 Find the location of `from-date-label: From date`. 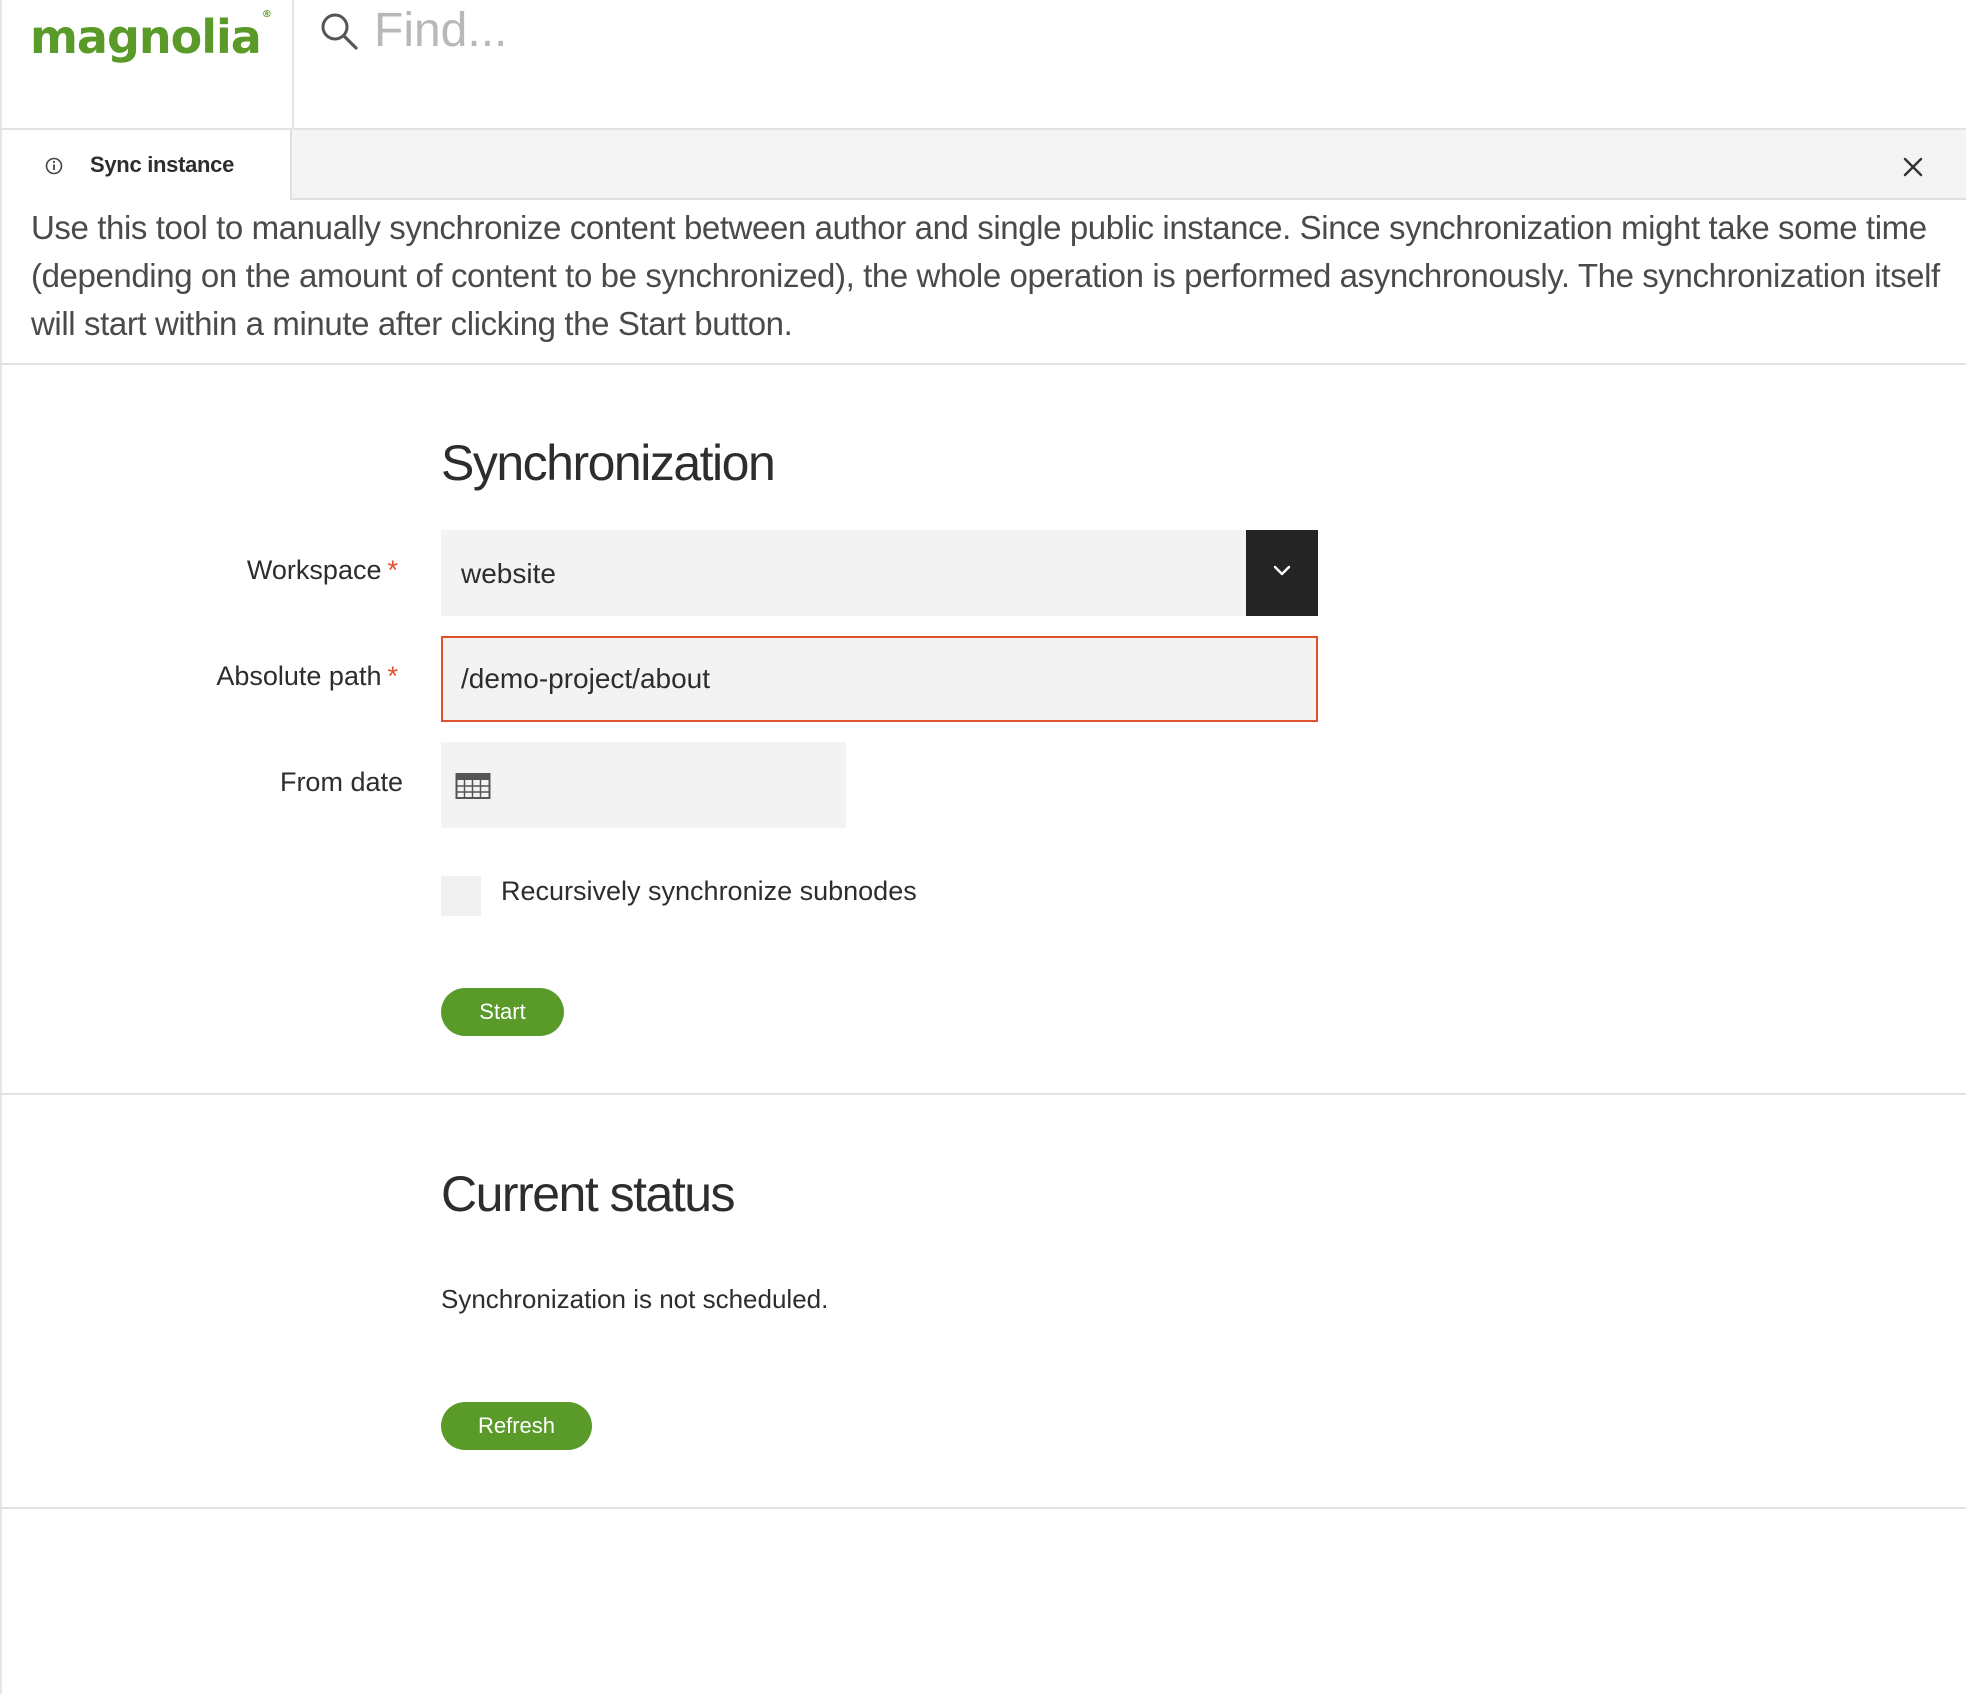

from-date-label: From date is located at coordinates (341, 782).